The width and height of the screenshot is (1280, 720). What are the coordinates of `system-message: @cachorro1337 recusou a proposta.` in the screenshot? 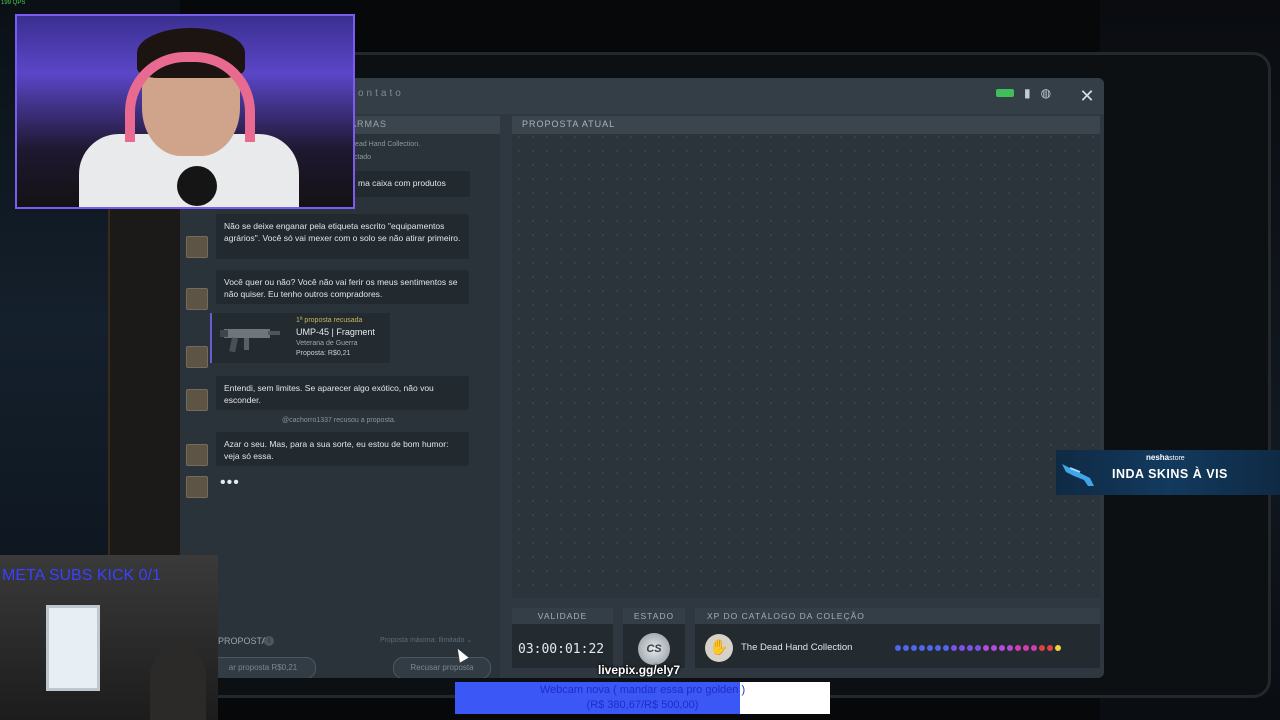 It's located at (339, 420).